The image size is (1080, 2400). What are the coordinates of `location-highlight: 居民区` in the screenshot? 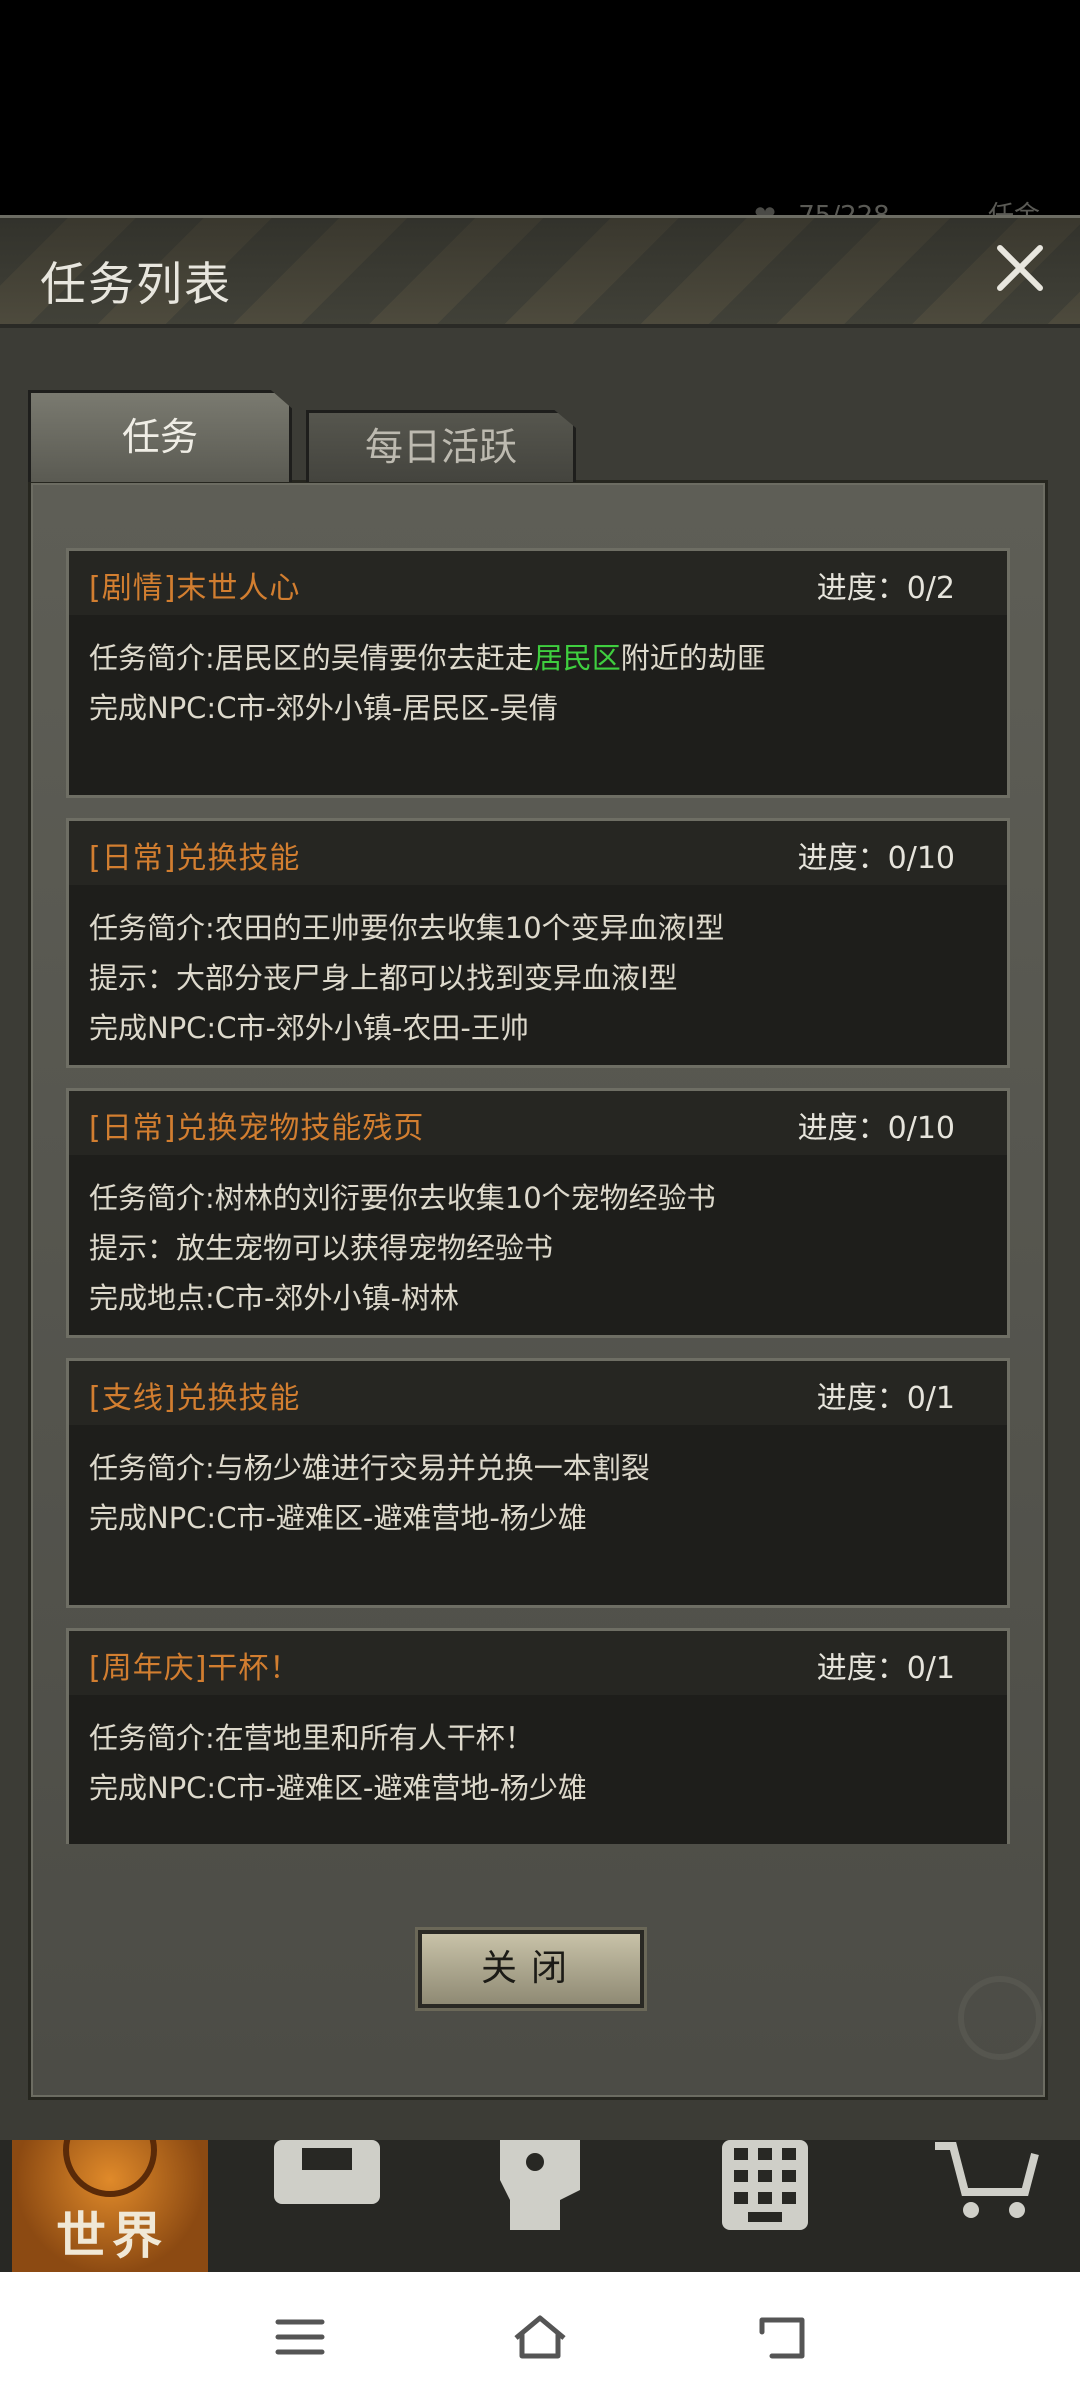 It's located at (577, 658).